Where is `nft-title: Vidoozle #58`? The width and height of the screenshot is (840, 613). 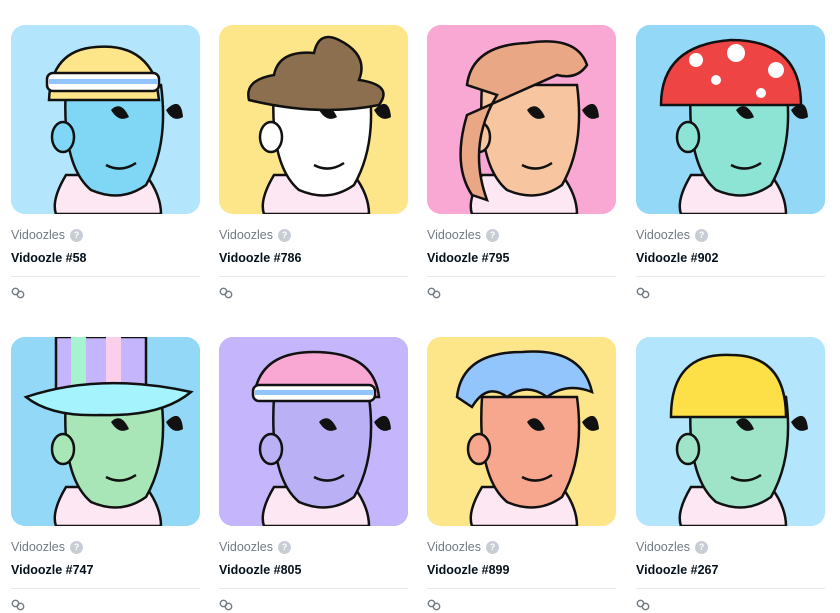 nft-title: Vidoozle #58 is located at coordinates (105, 258).